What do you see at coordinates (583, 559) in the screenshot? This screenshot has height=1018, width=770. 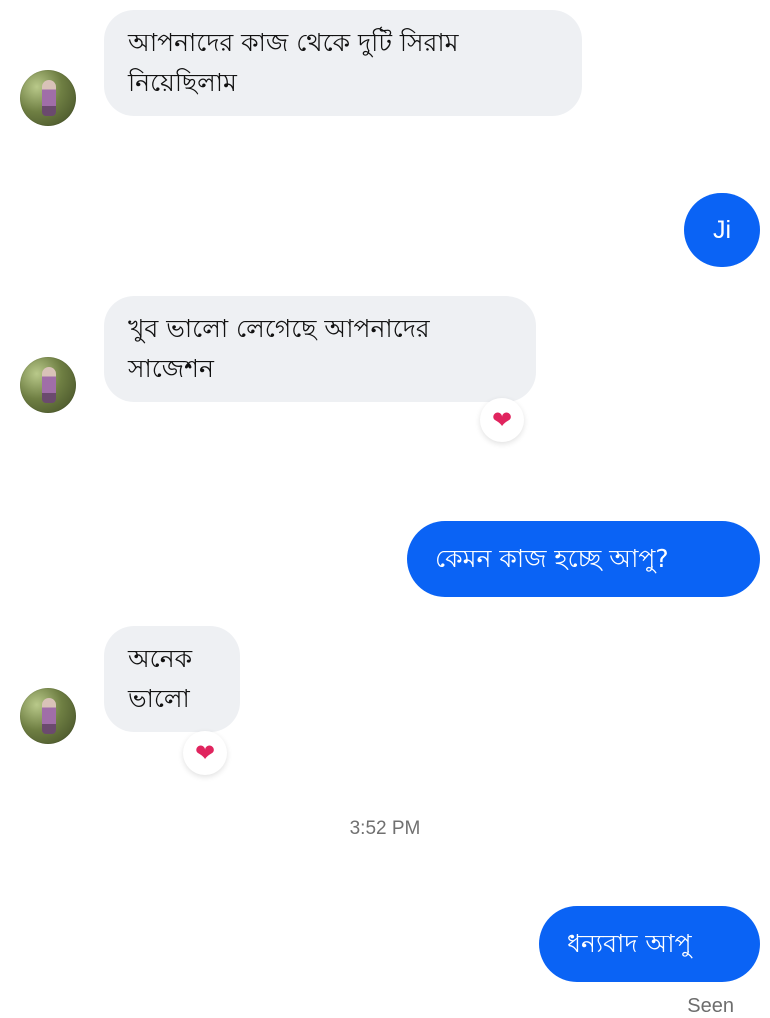 I see `outgoing-message: কেমন কাজ হচ্ছে আপু?` at bounding box center [583, 559].